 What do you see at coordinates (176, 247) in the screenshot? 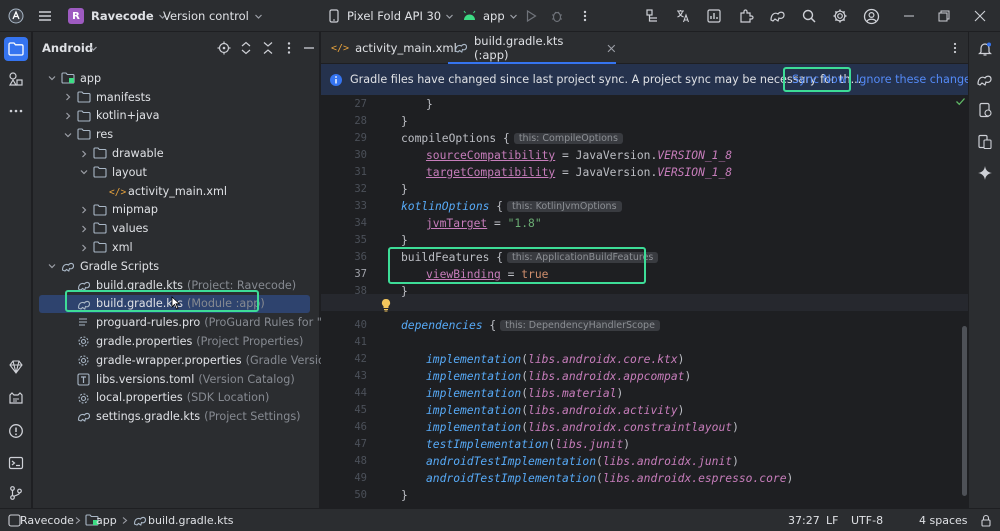
I see `tree-item: xml` at bounding box center [176, 247].